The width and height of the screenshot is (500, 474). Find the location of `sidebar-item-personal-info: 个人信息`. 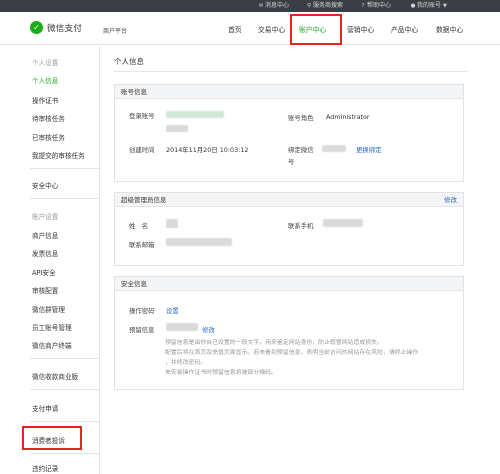

sidebar-item-personal-info: 个人信息 is located at coordinates (45, 80).